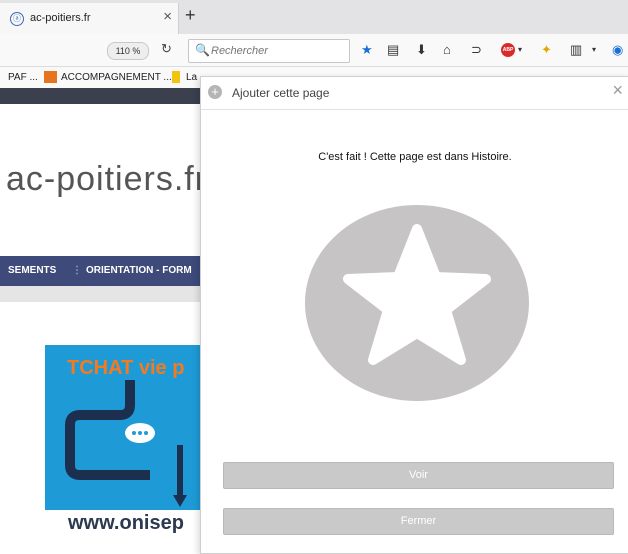 The width and height of the screenshot is (628, 554). What do you see at coordinates (126, 523) in the screenshot?
I see `onisep-url: www.onisep` at bounding box center [126, 523].